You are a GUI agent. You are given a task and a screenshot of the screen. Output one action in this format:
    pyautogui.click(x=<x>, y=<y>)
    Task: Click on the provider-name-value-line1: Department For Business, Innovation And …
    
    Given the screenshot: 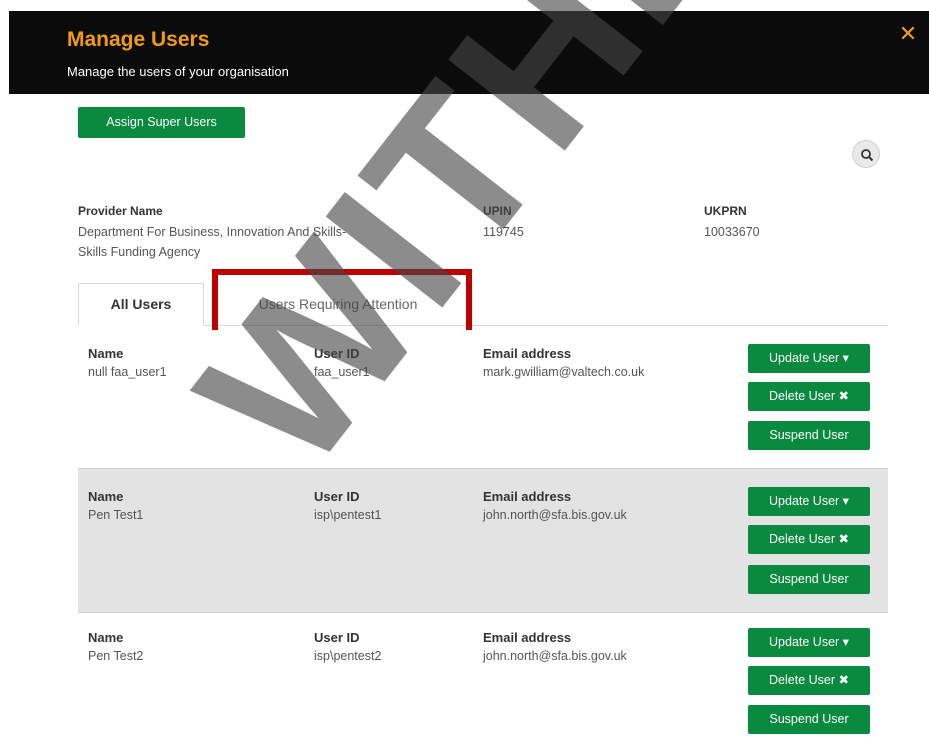 What is the action you would take?
    pyautogui.click(x=212, y=232)
    